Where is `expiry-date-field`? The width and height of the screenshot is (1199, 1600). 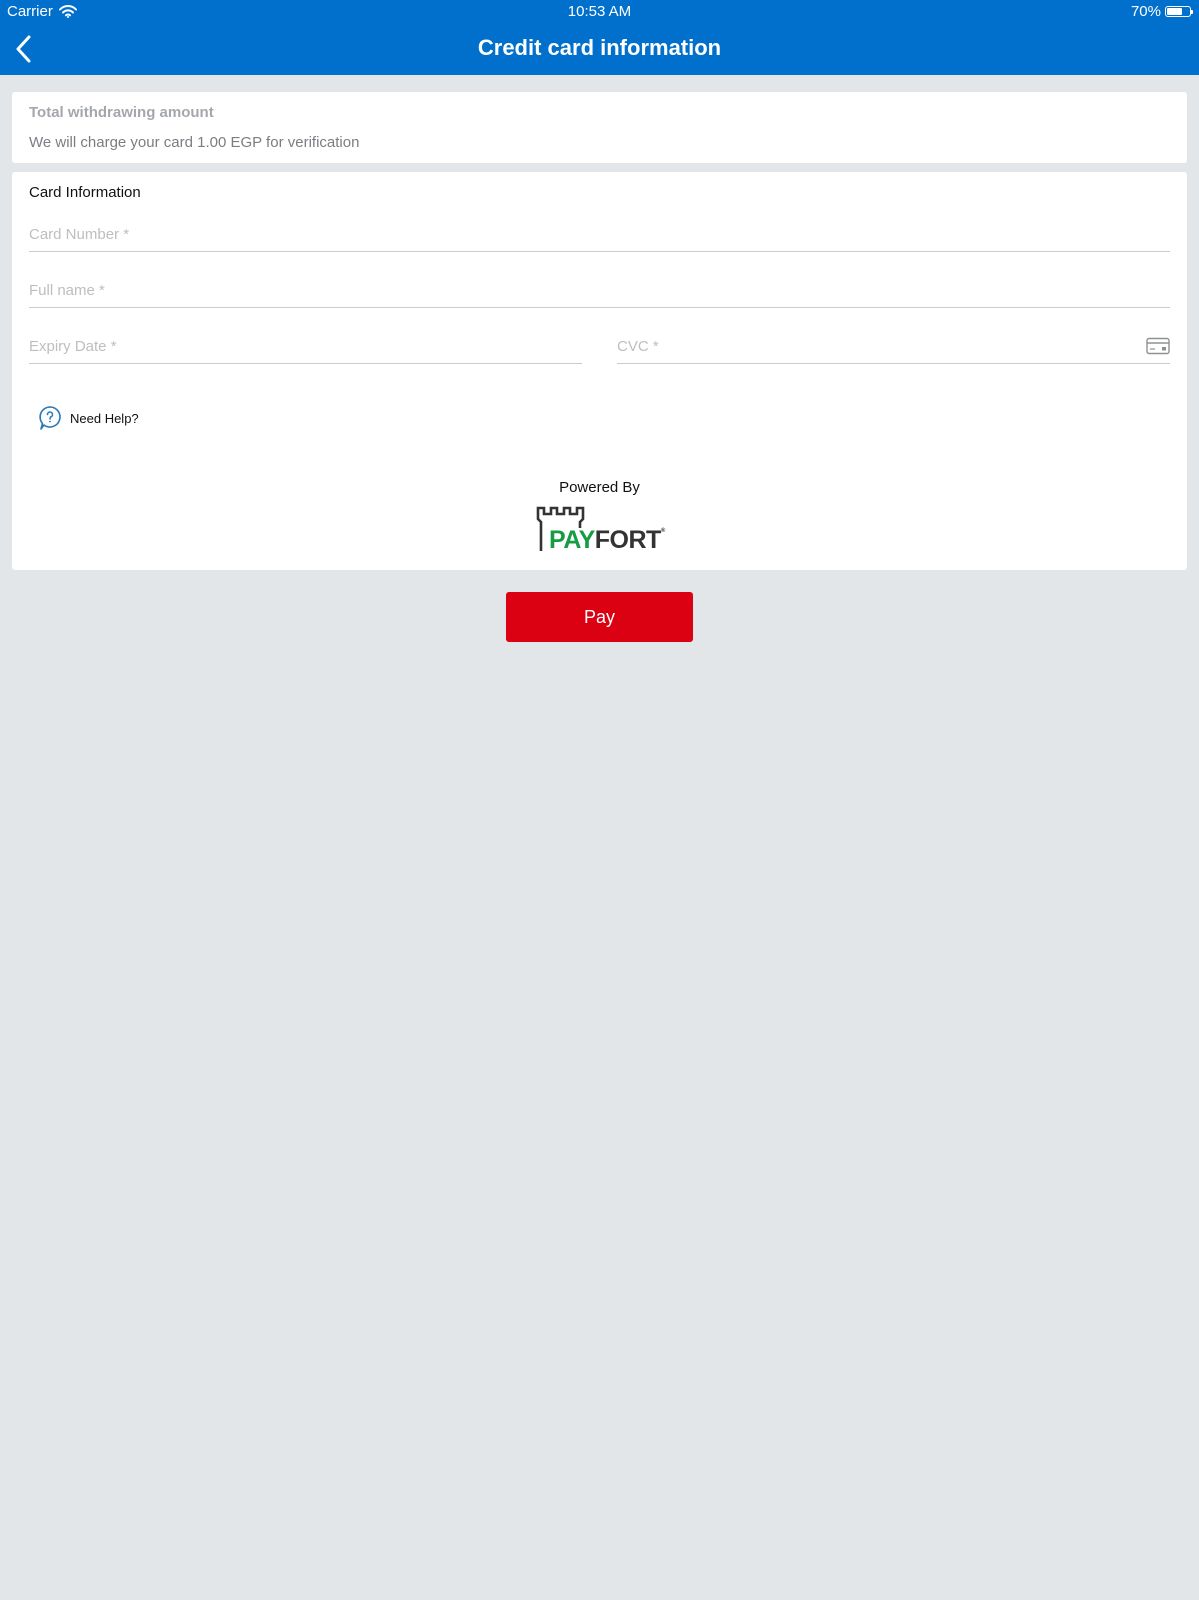 expiry-date-field is located at coordinates (305, 347).